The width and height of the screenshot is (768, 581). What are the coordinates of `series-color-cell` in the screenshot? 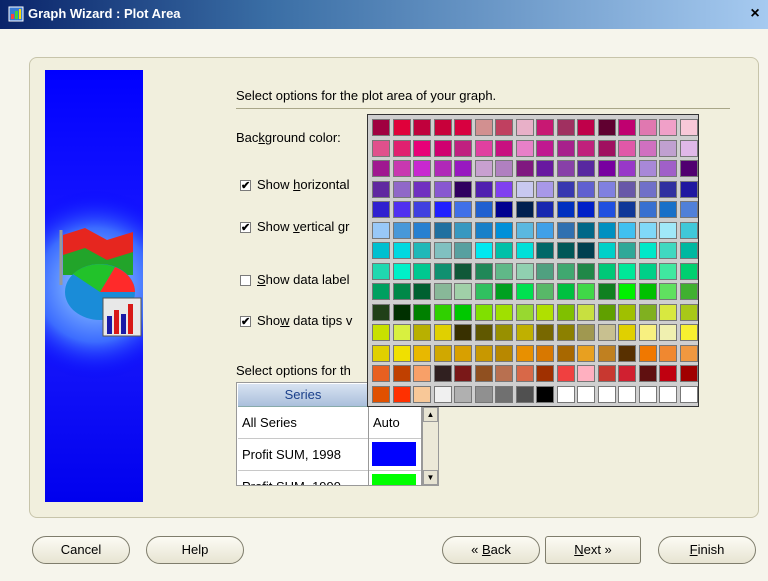 It's located at (395, 478).